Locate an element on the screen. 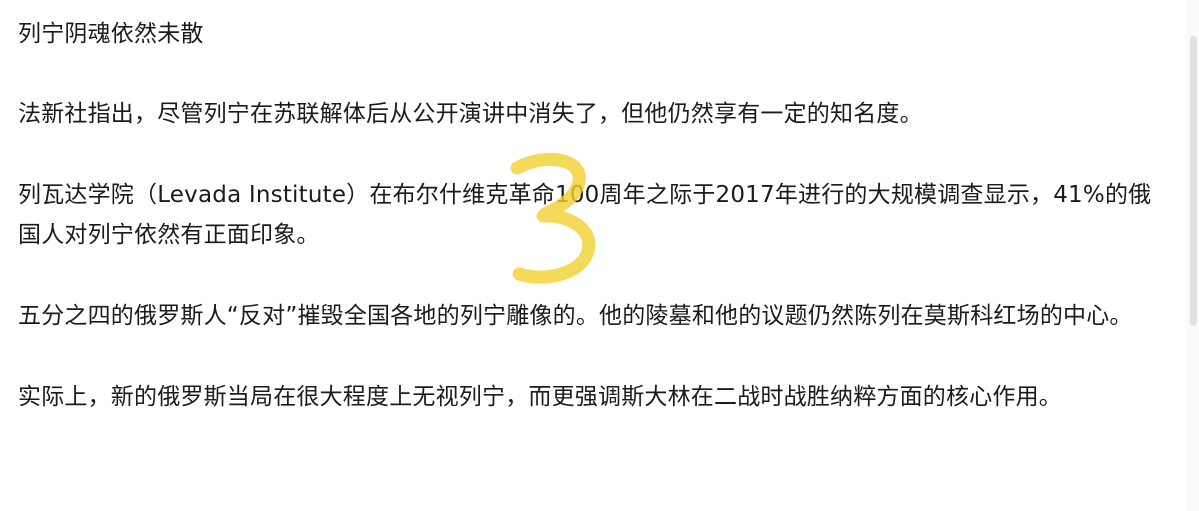  article-heading: 列宁阴魂依然未散 is located at coordinates (111, 34).